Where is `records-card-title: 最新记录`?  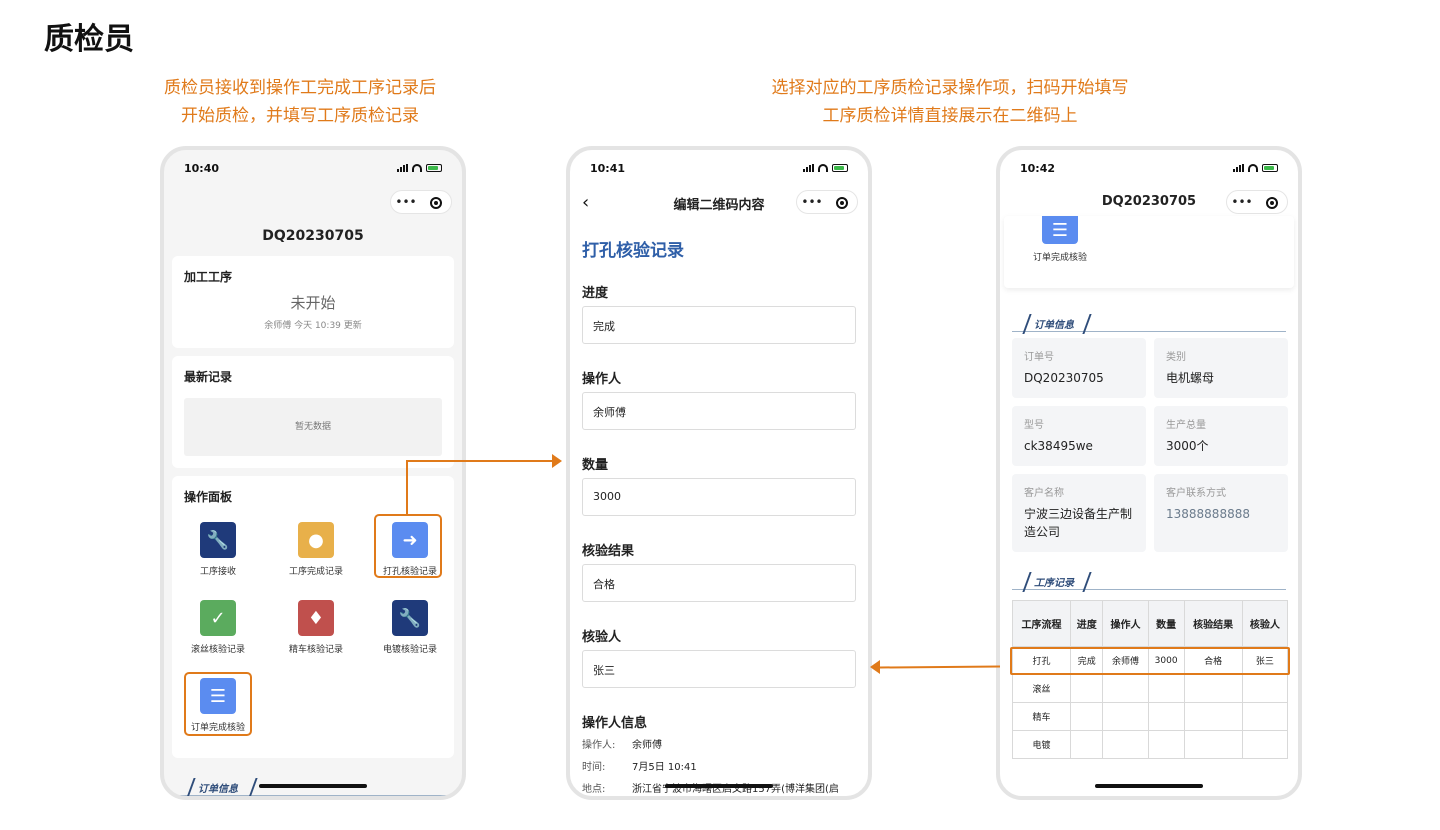
records-card-title: 最新记录 is located at coordinates (208, 377).